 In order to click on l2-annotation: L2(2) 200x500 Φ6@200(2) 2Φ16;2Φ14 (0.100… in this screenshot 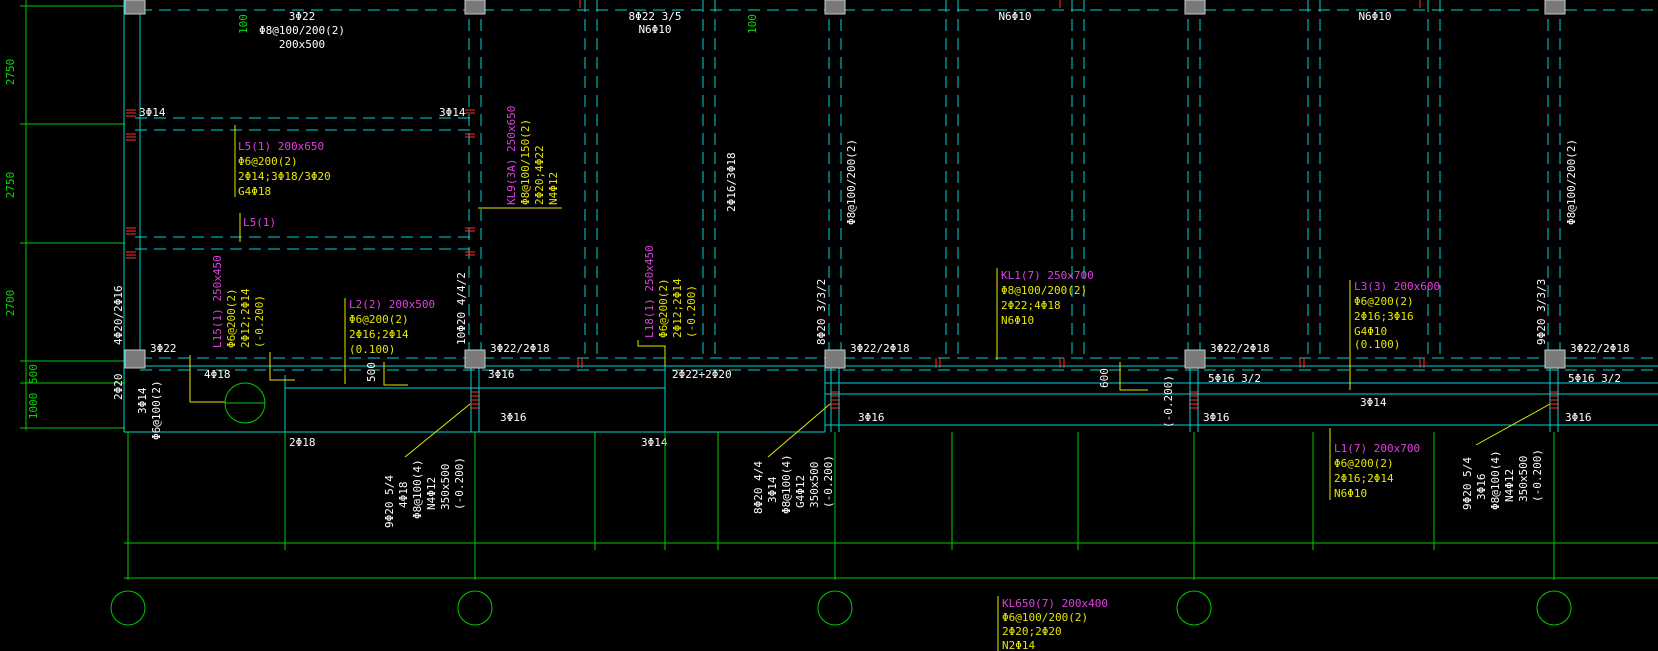, I will do `click(389, 341)`.